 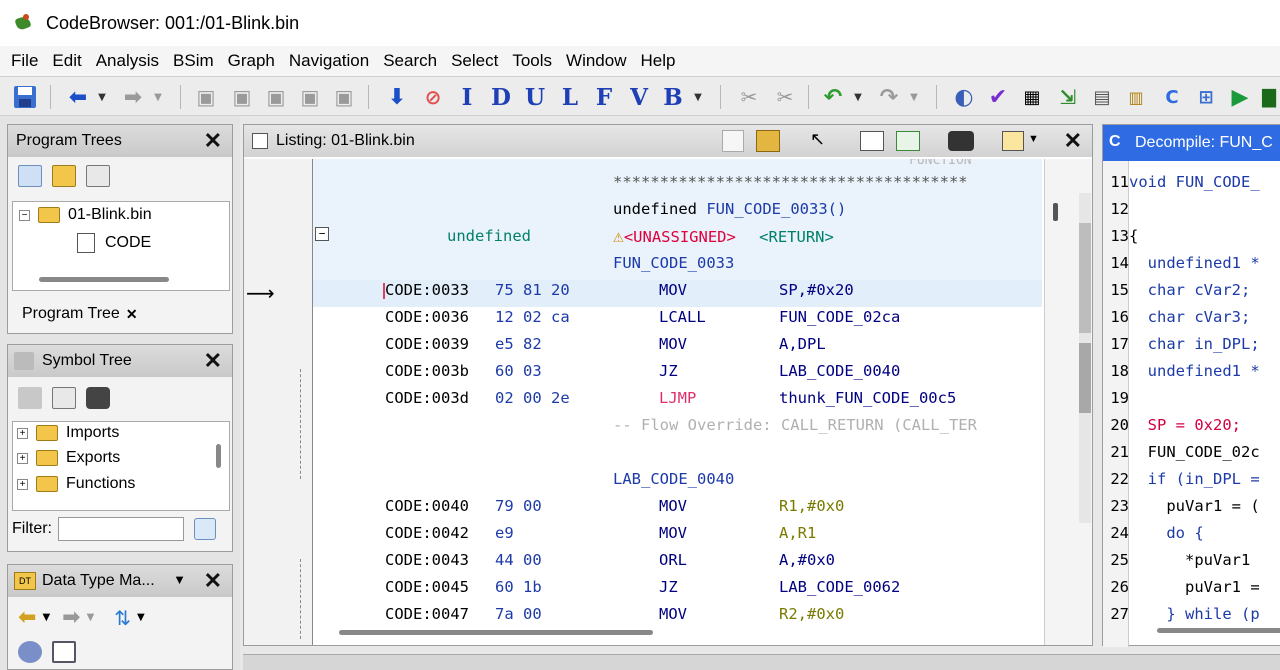 What do you see at coordinates (68, 458) in the screenshot?
I see `symbol-tree-item-exports: + Exports` at bounding box center [68, 458].